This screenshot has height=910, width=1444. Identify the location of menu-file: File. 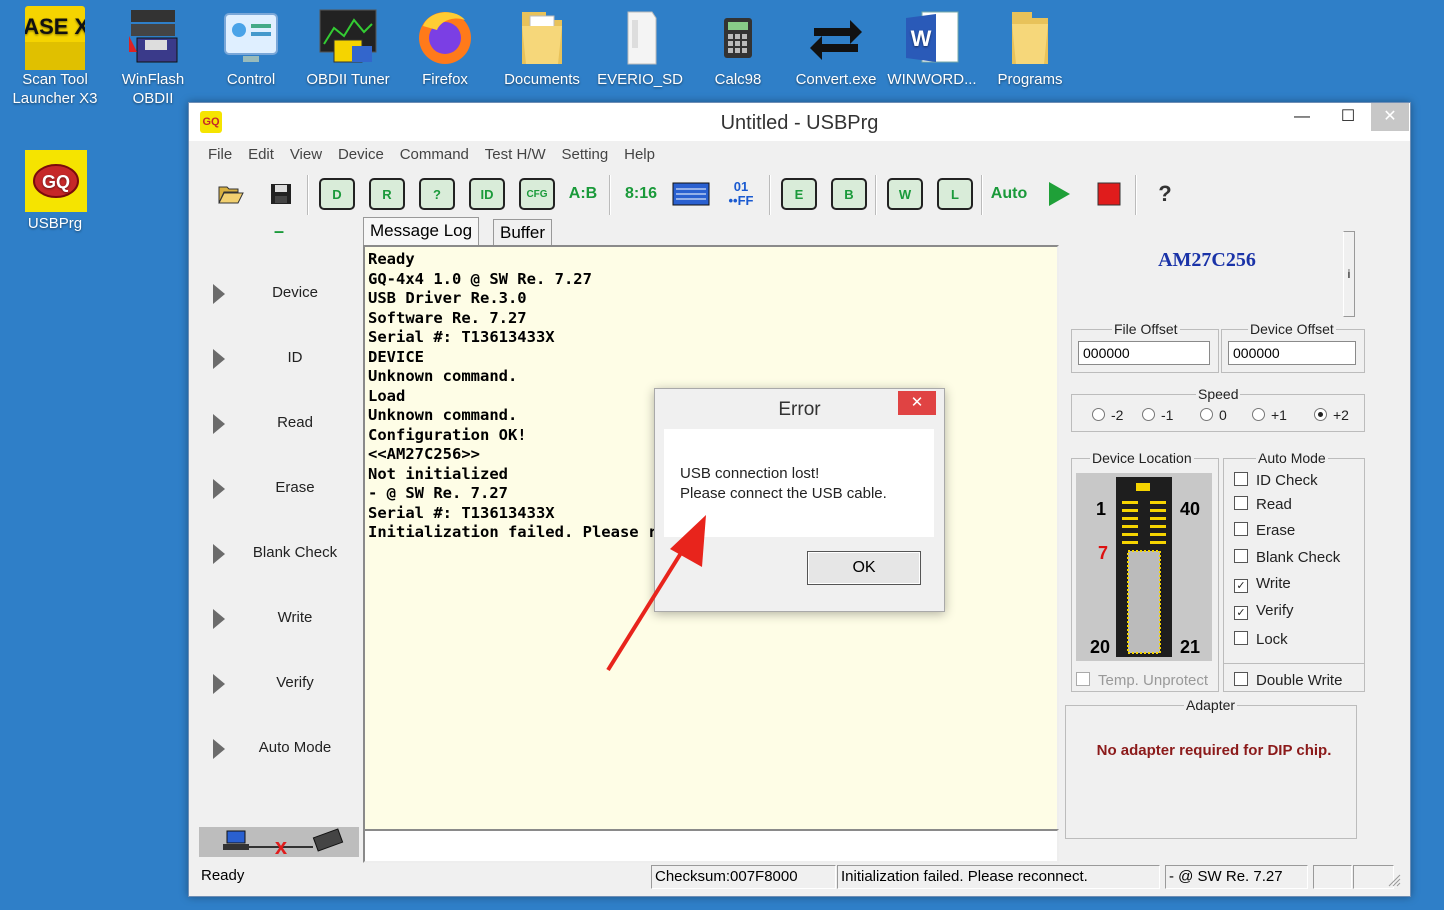
(220, 155).